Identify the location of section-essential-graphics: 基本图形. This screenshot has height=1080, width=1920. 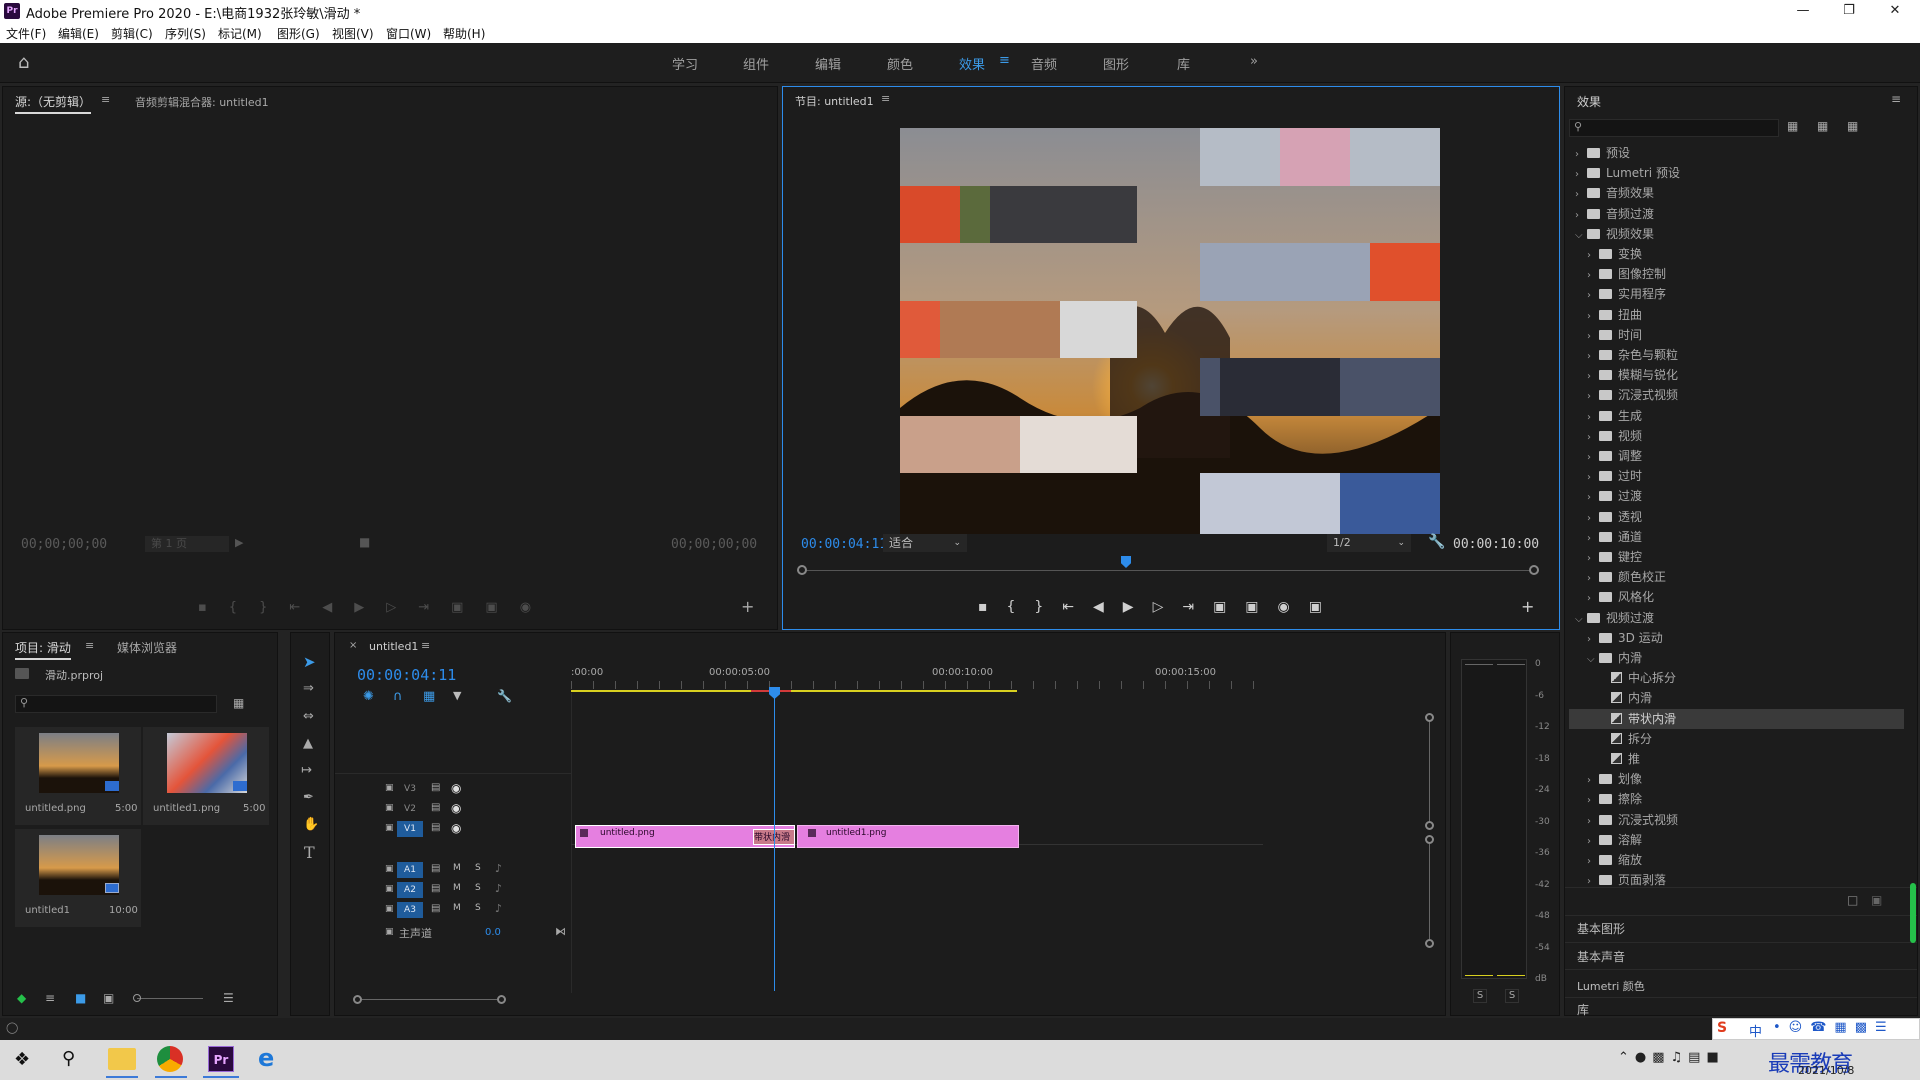
(1601, 928).